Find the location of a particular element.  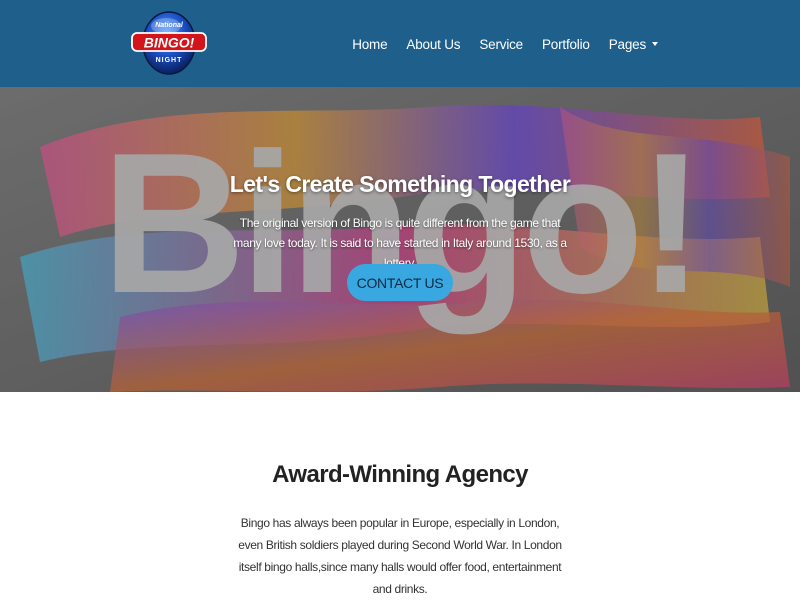

nav-service: Service is located at coordinates (501, 44).